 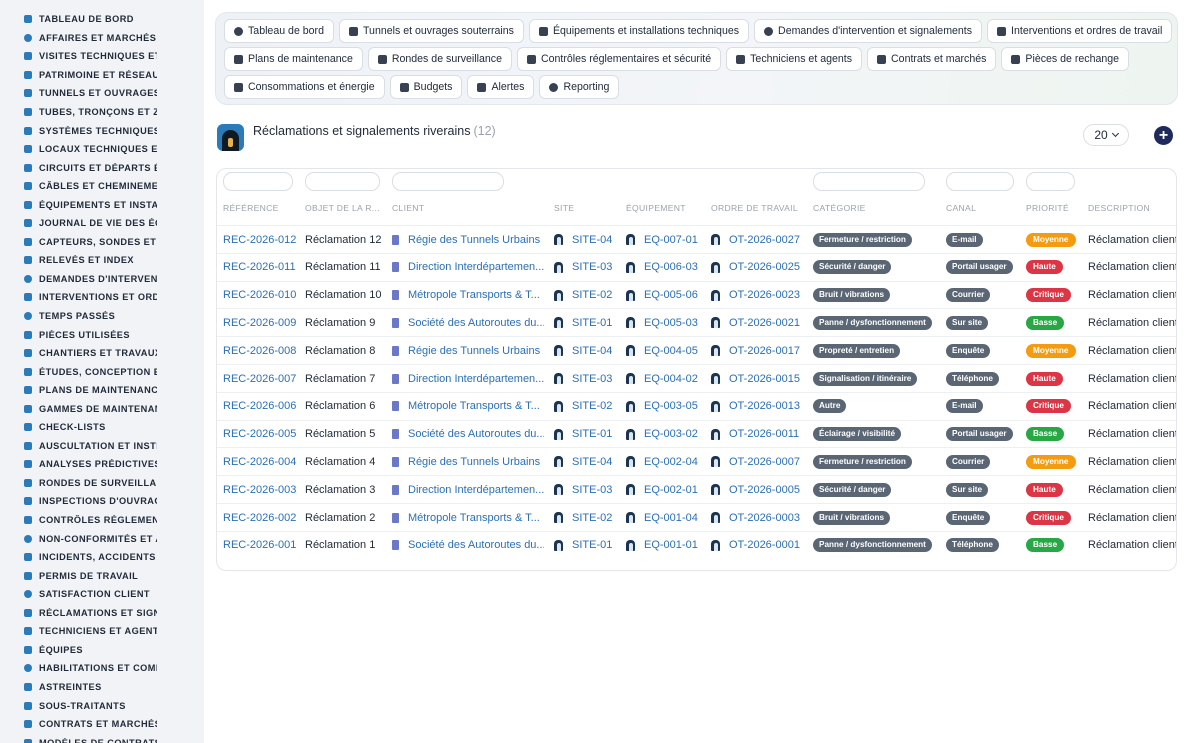 What do you see at coordinates (102, 668) in the screenshot?
I see `sidebar-item: HABILITATIONS ET COMP` at bounding box center [102, 668].